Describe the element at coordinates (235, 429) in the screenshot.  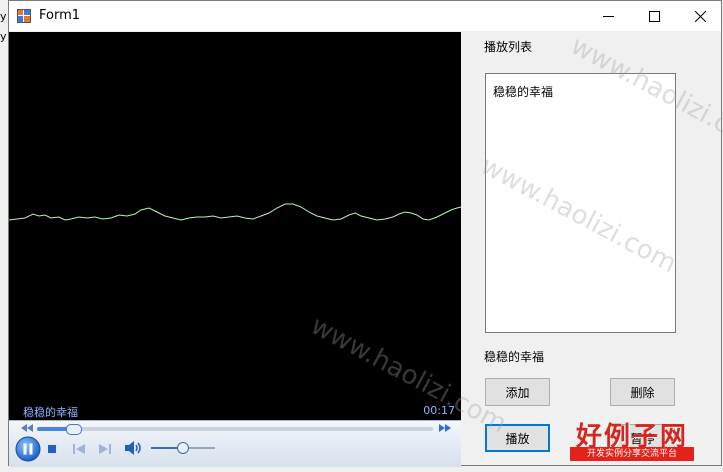
I see `seek-bar` at that location.